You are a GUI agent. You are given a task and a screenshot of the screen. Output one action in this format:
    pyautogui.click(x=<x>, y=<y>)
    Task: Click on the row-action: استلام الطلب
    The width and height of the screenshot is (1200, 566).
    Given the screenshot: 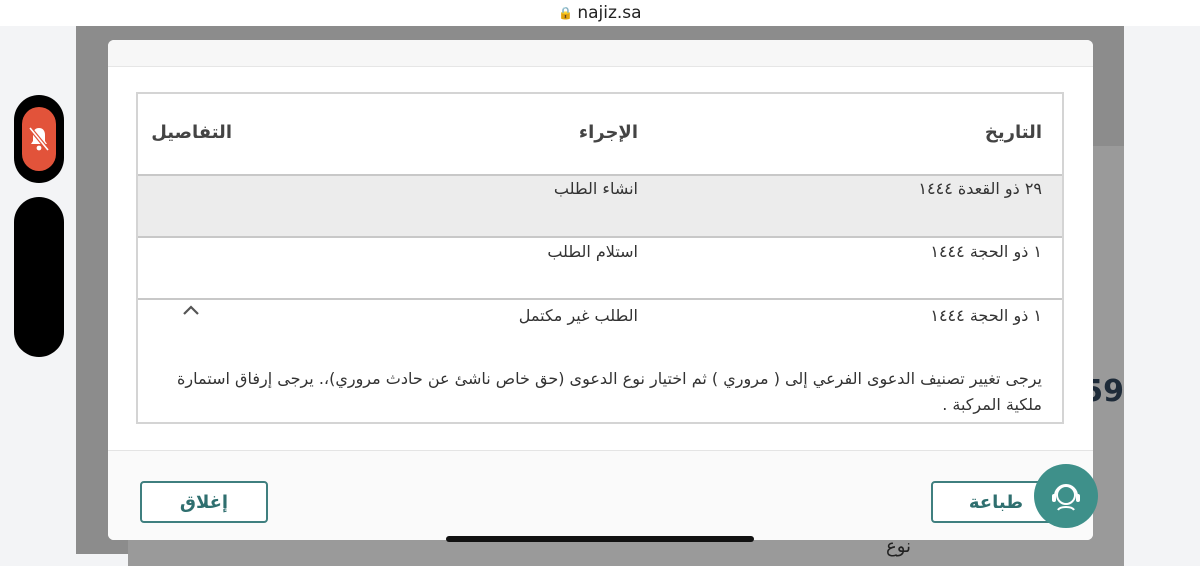 What is the action you would take?
    pyautogui.click(x=592, y=251)
    